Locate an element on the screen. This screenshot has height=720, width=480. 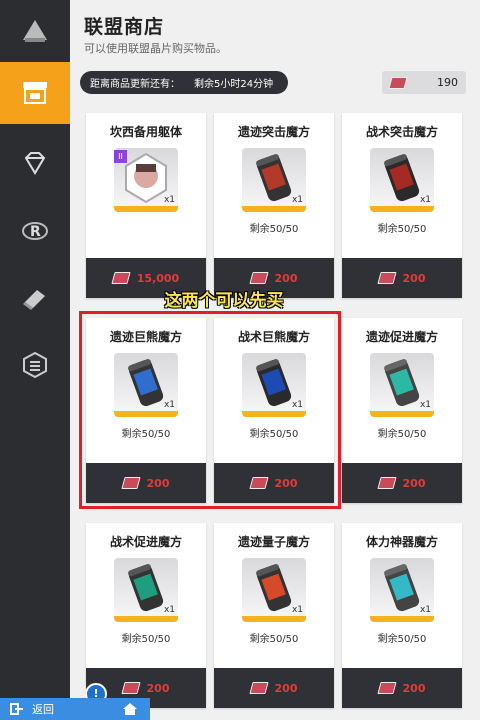
r-logo-icon: R is located at coordinates (35, 231).